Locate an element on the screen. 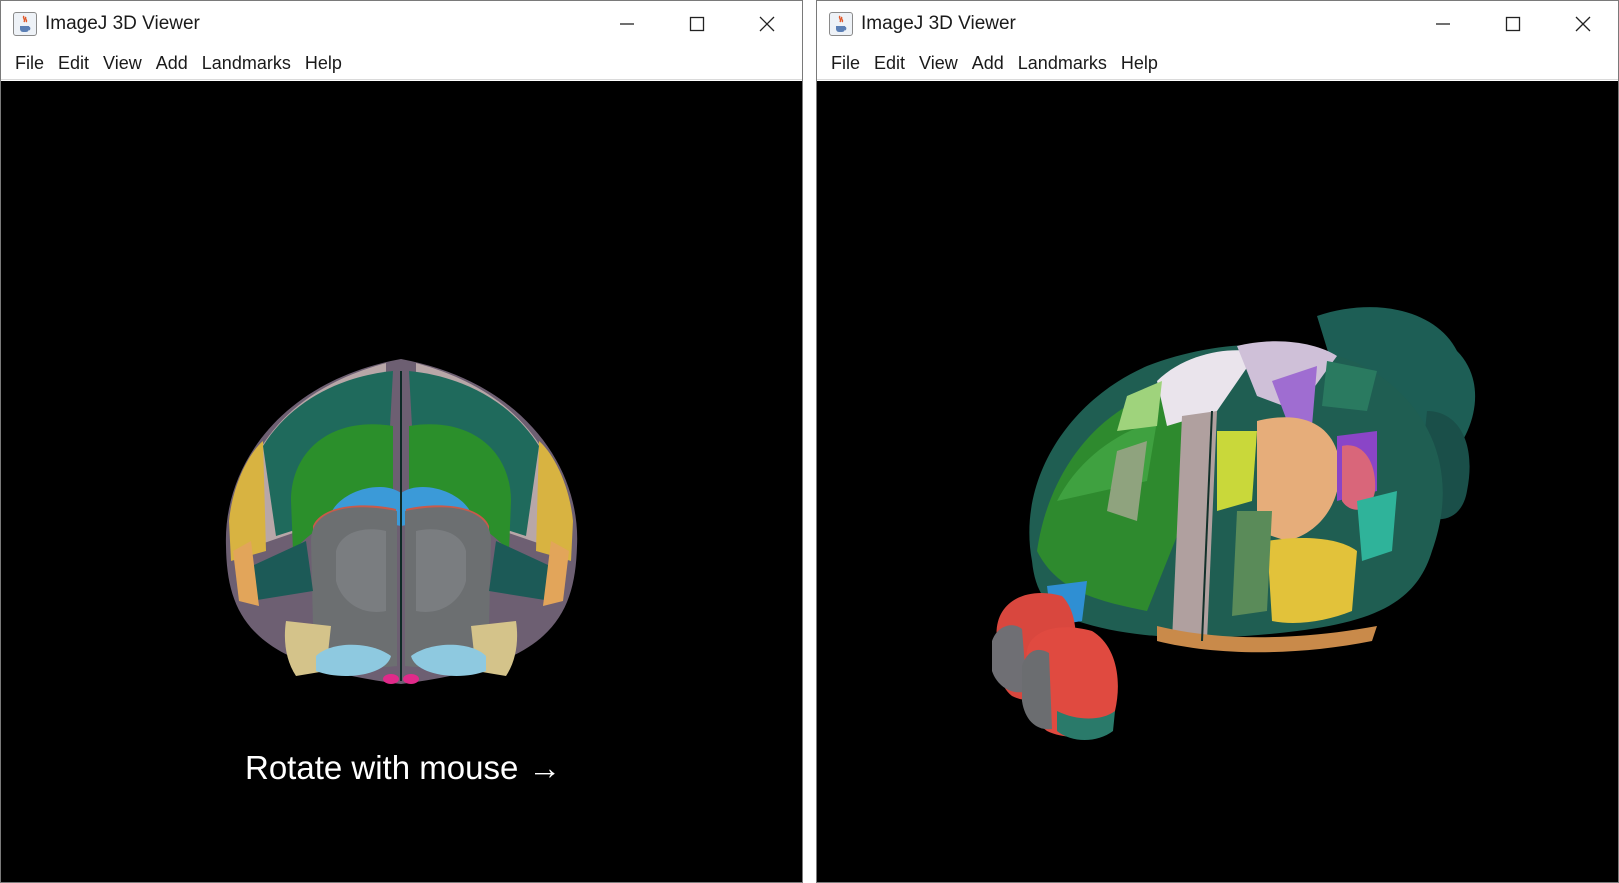 Image resolution: width=1619 pixels, height=883 pixels. rotate-hint-text: Rotate with mouse is located at coordinates (382, 767).